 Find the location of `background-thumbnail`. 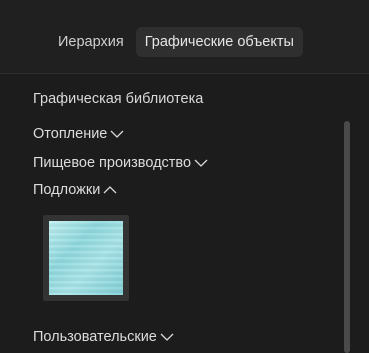

background-thumbnail is located at coordinates (86, 258).